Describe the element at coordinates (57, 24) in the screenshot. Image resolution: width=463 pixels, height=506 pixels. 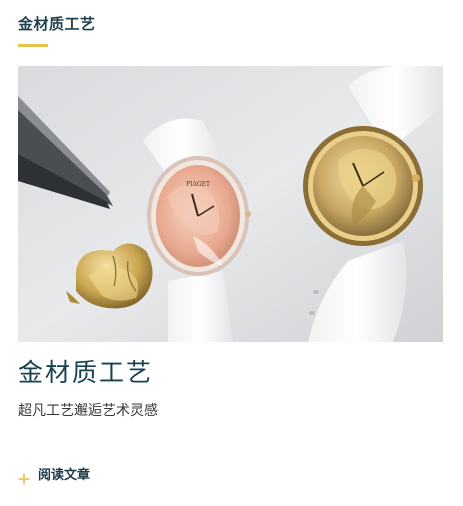
I see `section-title: 金材质工艺` at that location.